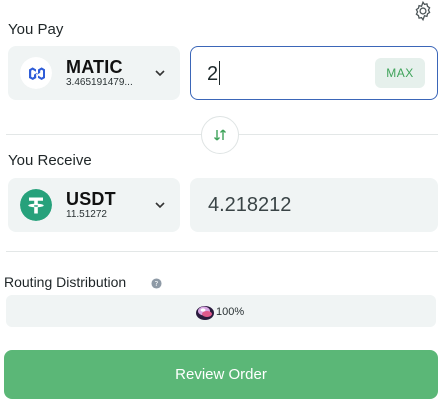 The width and height of the screenshot is (446, 403). Describe the element at coordinates (86, 214) in the screenshot. I see `receive-token-balance: 11.51272` at that location.